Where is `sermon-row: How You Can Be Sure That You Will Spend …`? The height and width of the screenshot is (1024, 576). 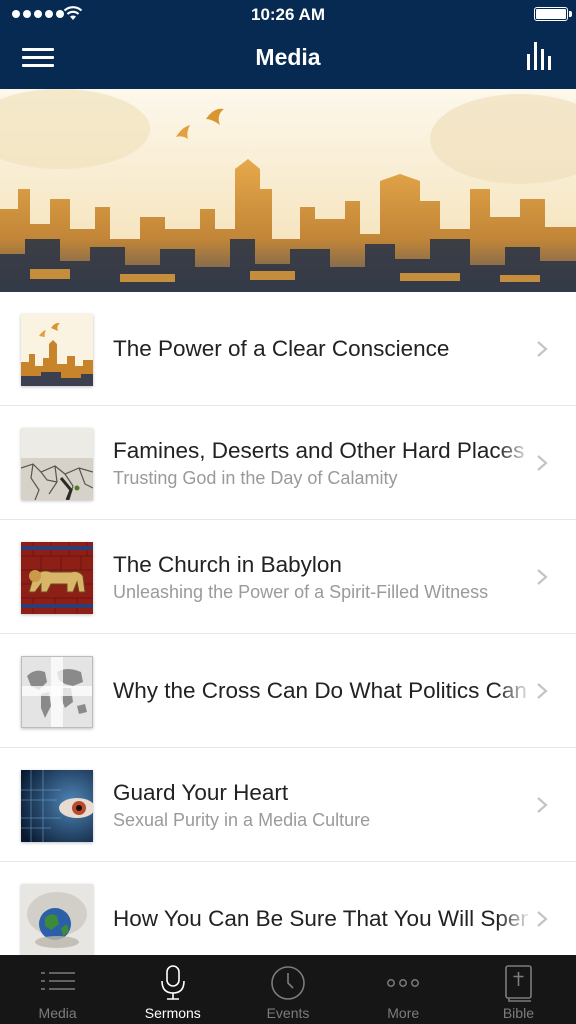
sermon-row: How You Can Be Sure That You Will Spend … is located at coordinates (288, 908).